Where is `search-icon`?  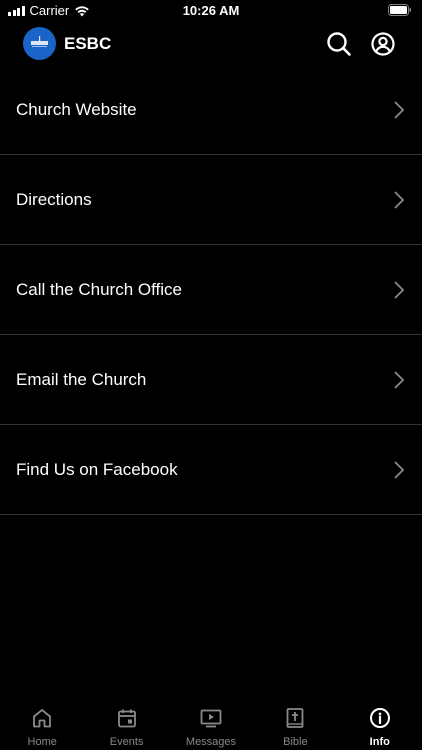
search-icon is located at coordinates (339, 44).